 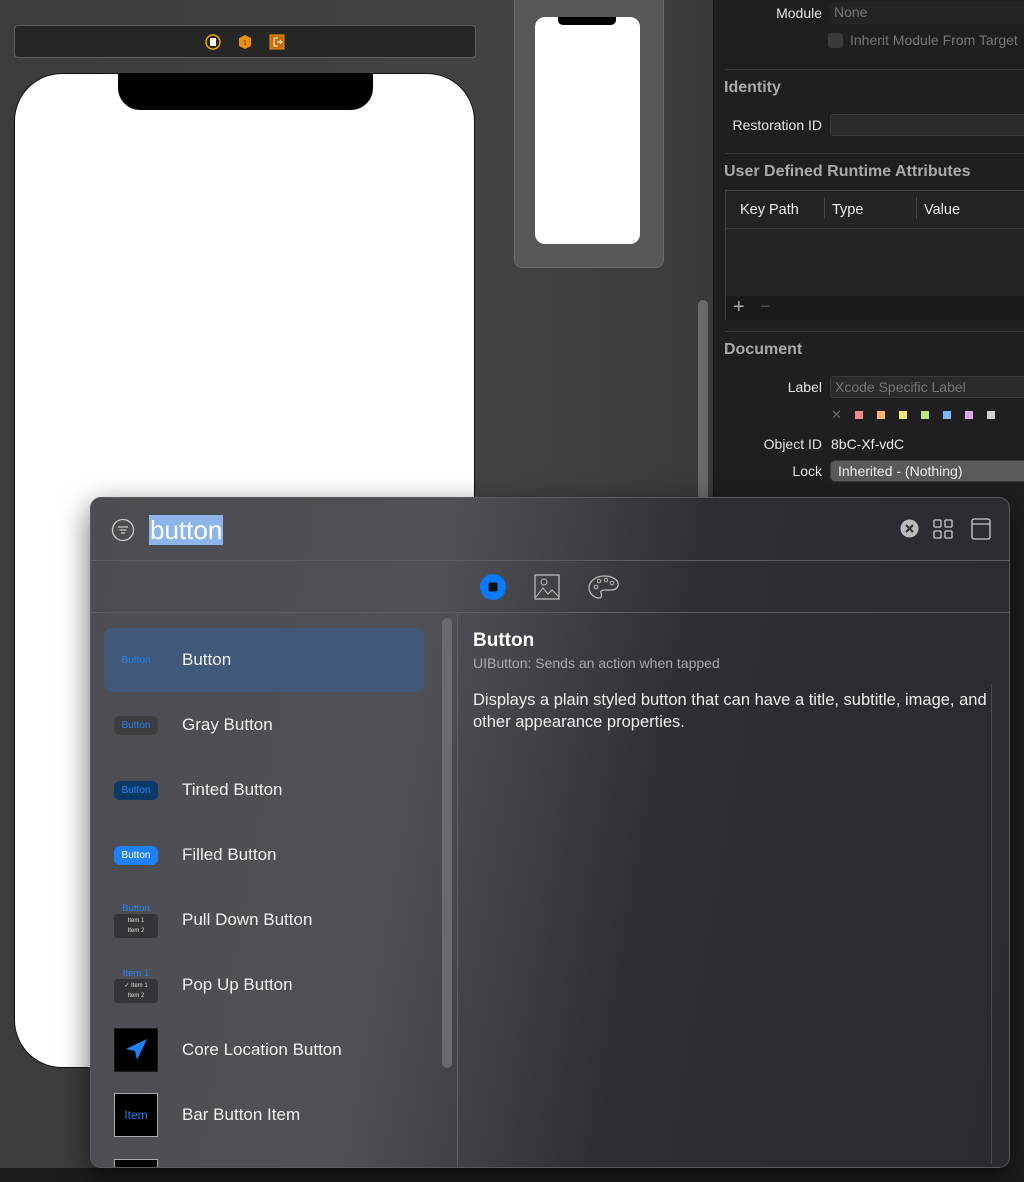 I want to click on object-id-value: 8bC-Xf-vdC, so click(x=868, y=444).